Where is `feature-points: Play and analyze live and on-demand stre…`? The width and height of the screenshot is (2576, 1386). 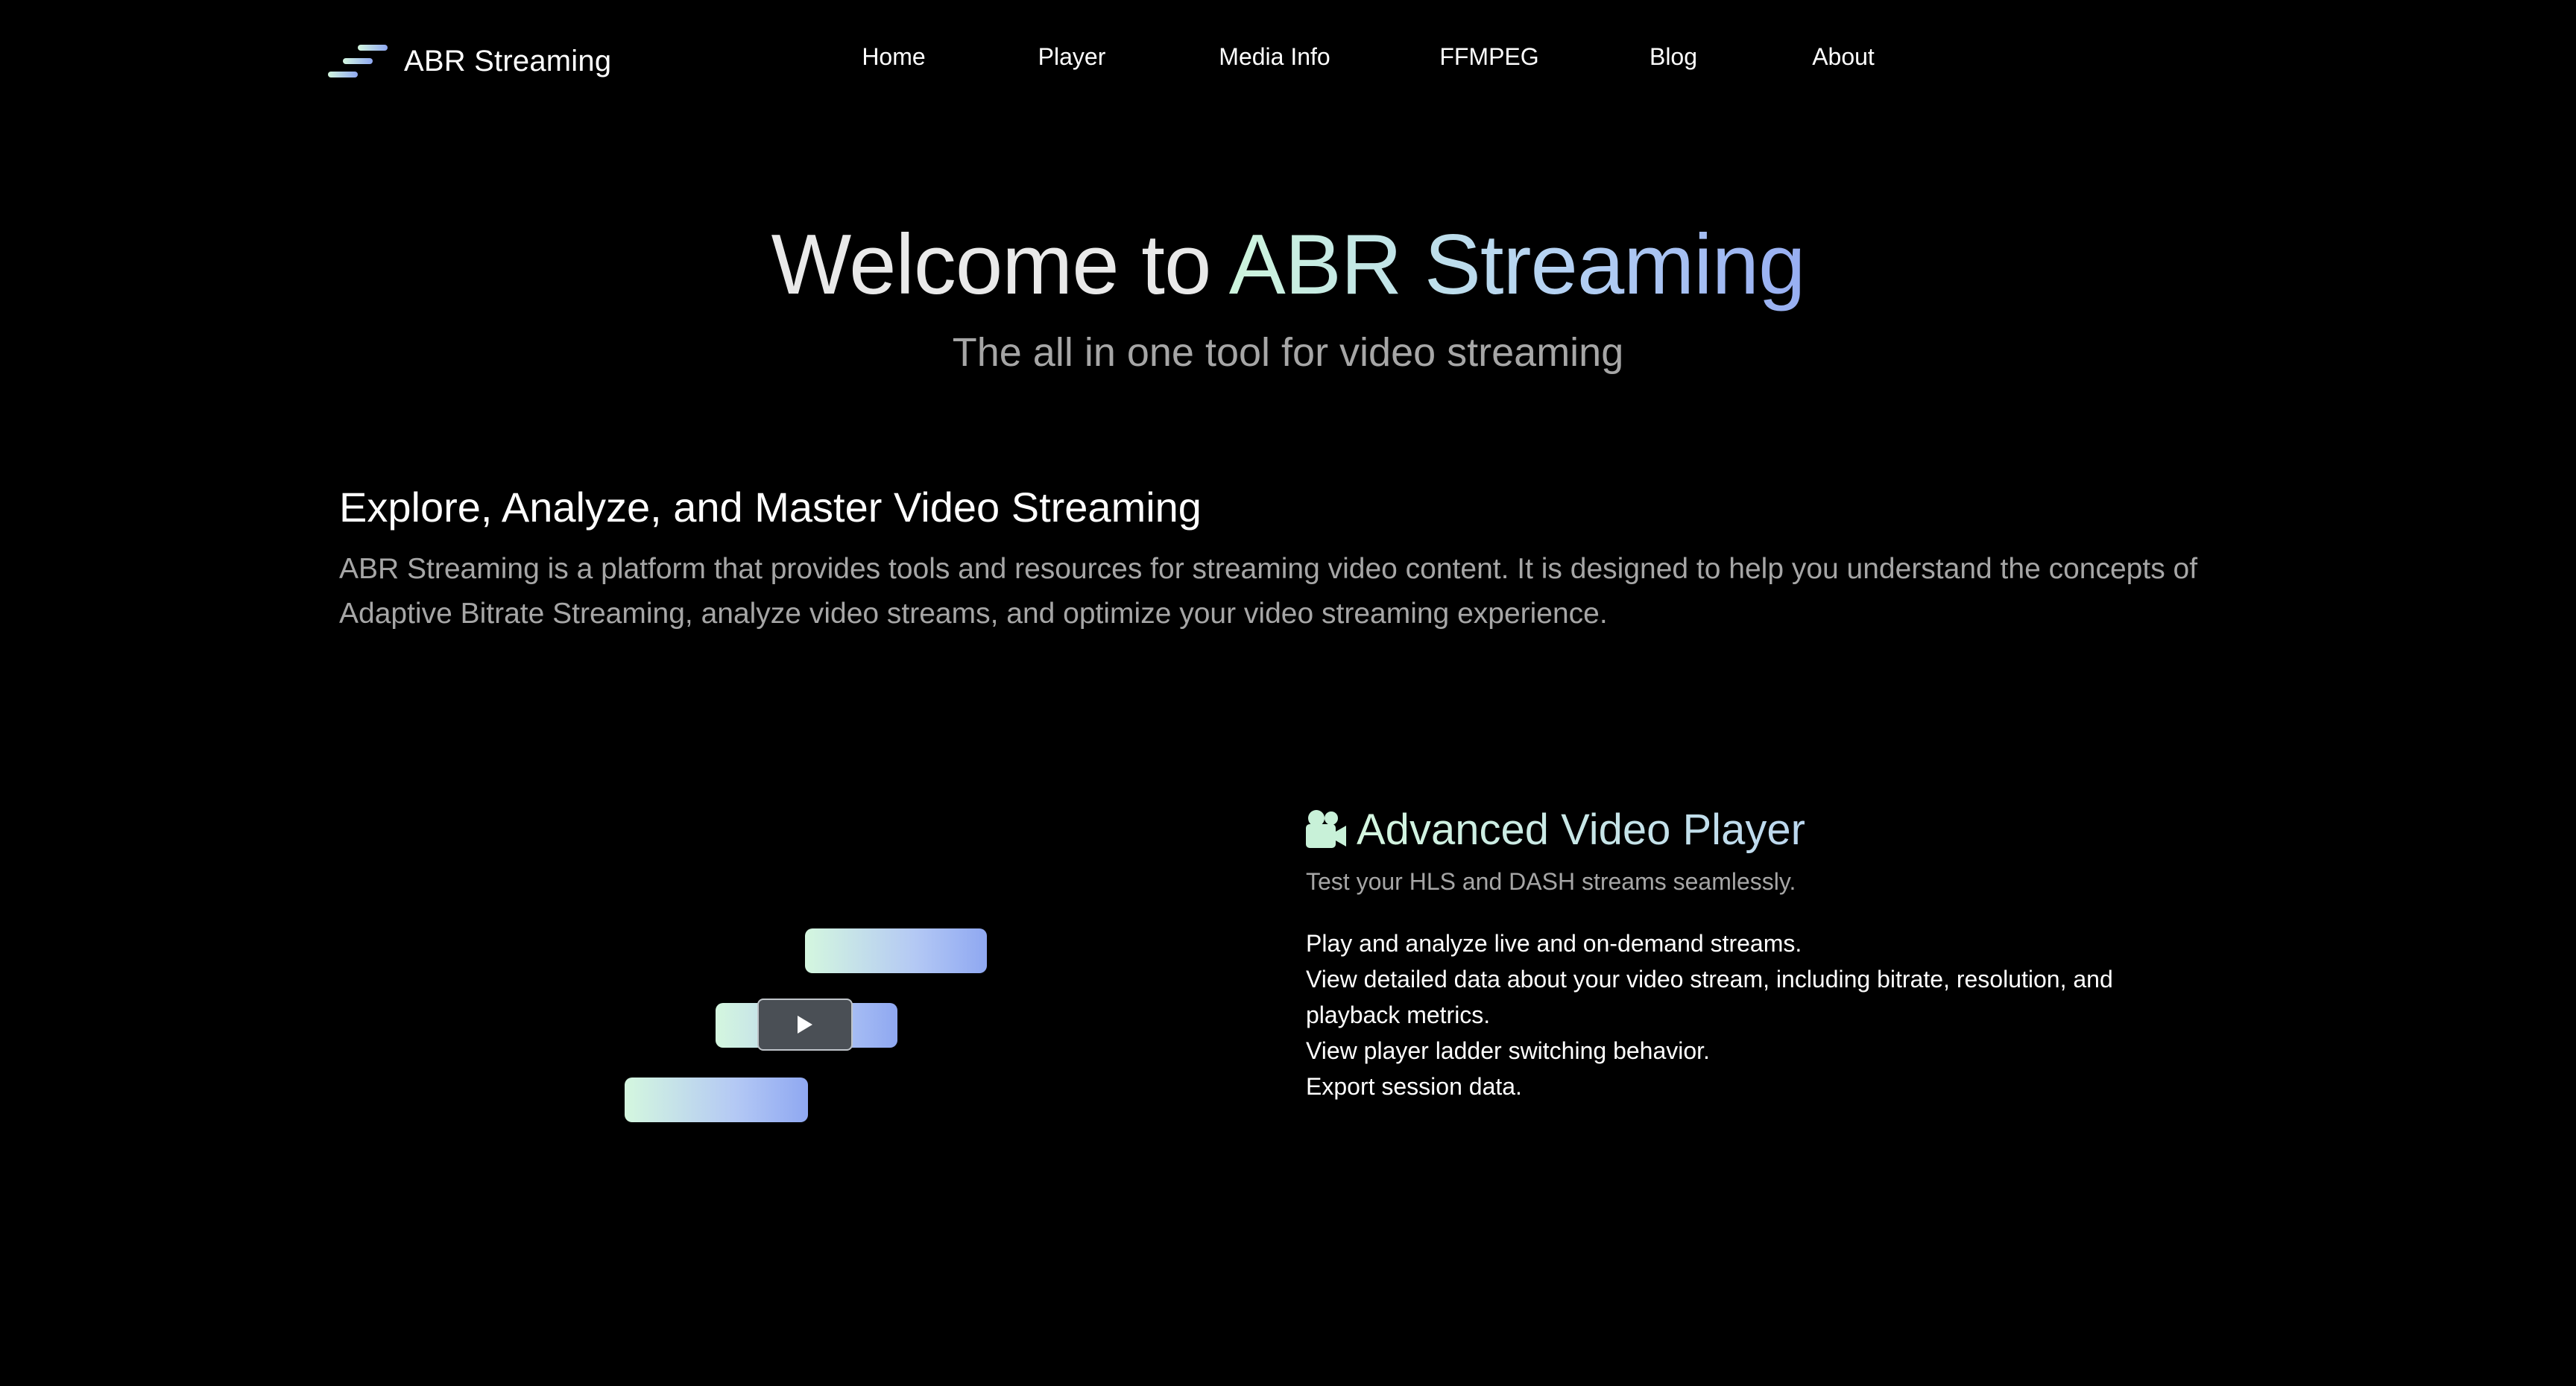 feature-points: Play and analyze live and on-demand stre… is located at coordinates (1745, 1014).